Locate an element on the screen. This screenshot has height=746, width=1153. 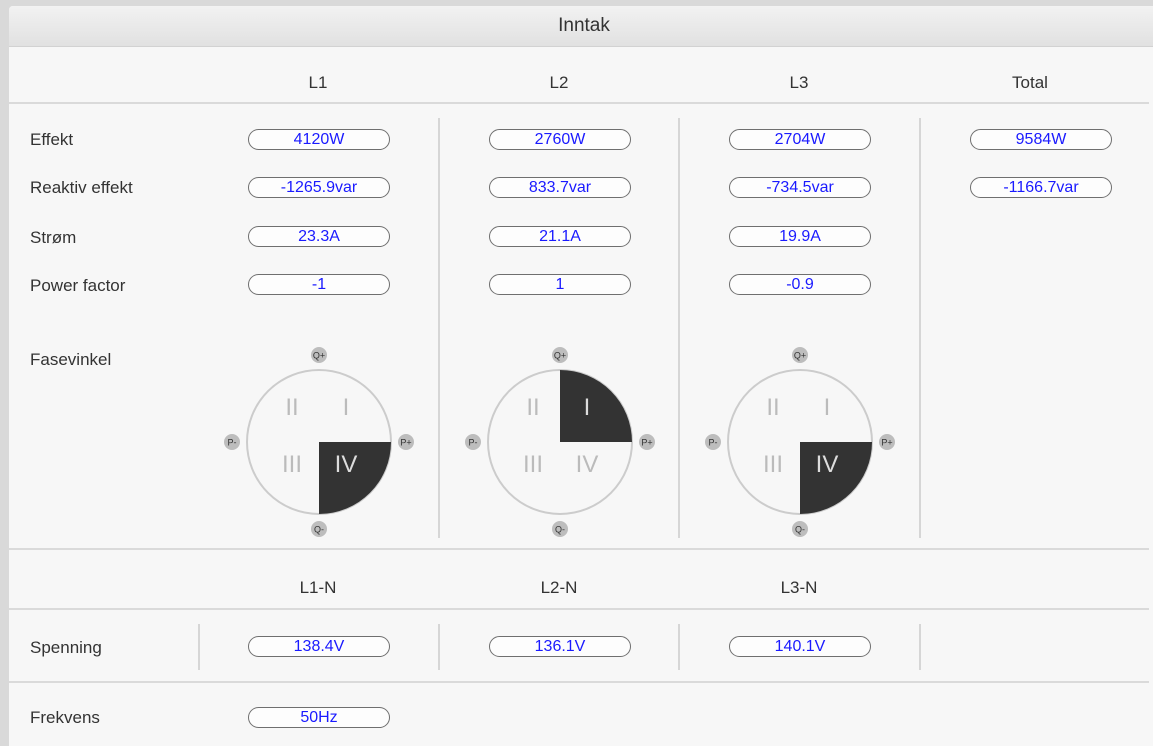
reaktiv-l2-value: 833.7var is located at coordinates (560, 187).